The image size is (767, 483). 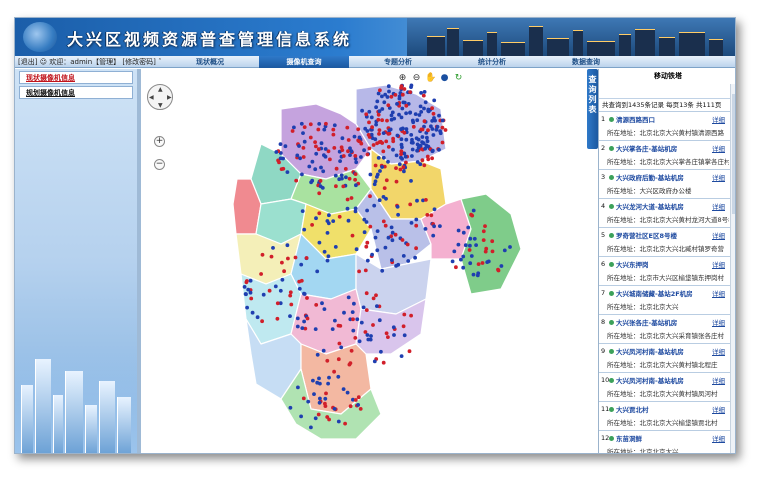 What do you see at coordinates (667, 357) in the screenshot?
I see `result-row: 9 大兴凤河村南-基站机房 详细 所在地址：北京北京大兴黄村镇北程庄` at bounding box center [667, 357].